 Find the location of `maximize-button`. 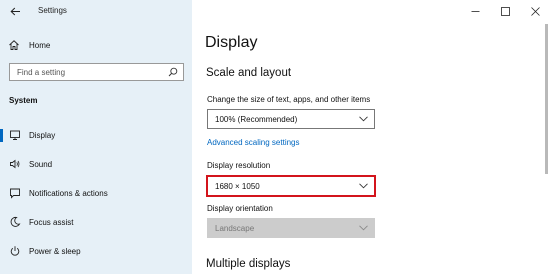

maximize-button is located at coordinates (505, 11).